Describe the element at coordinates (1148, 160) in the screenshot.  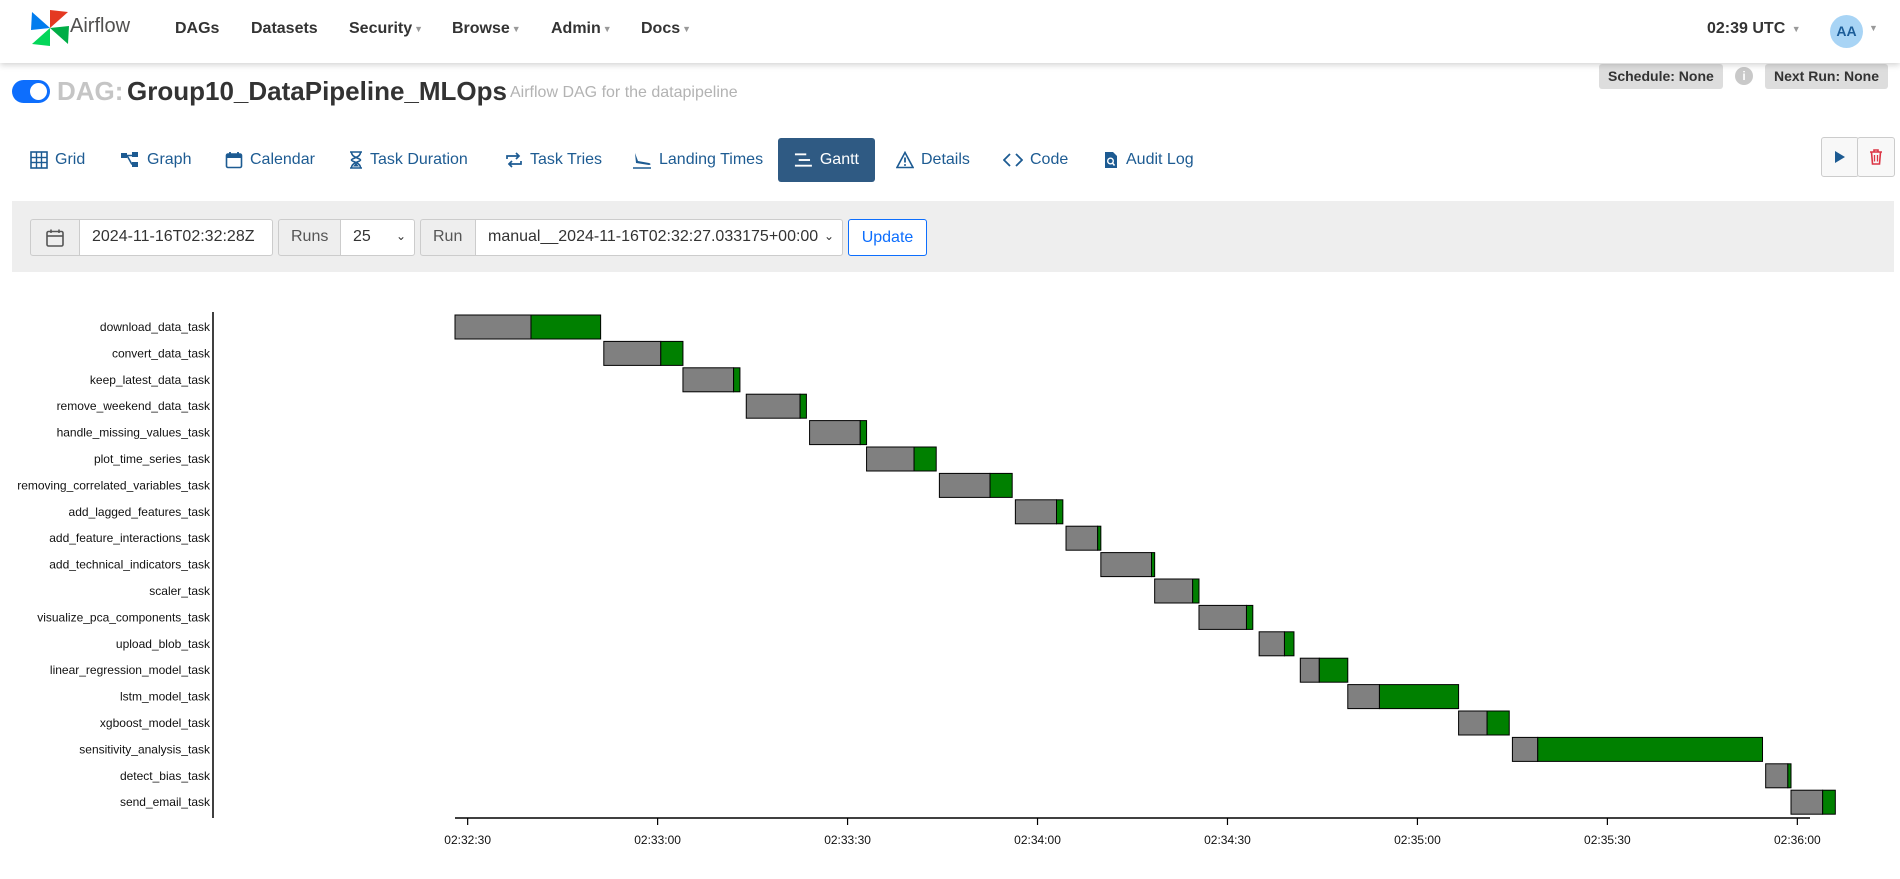
I see `tab-audit-log: Audit Log` at that location.